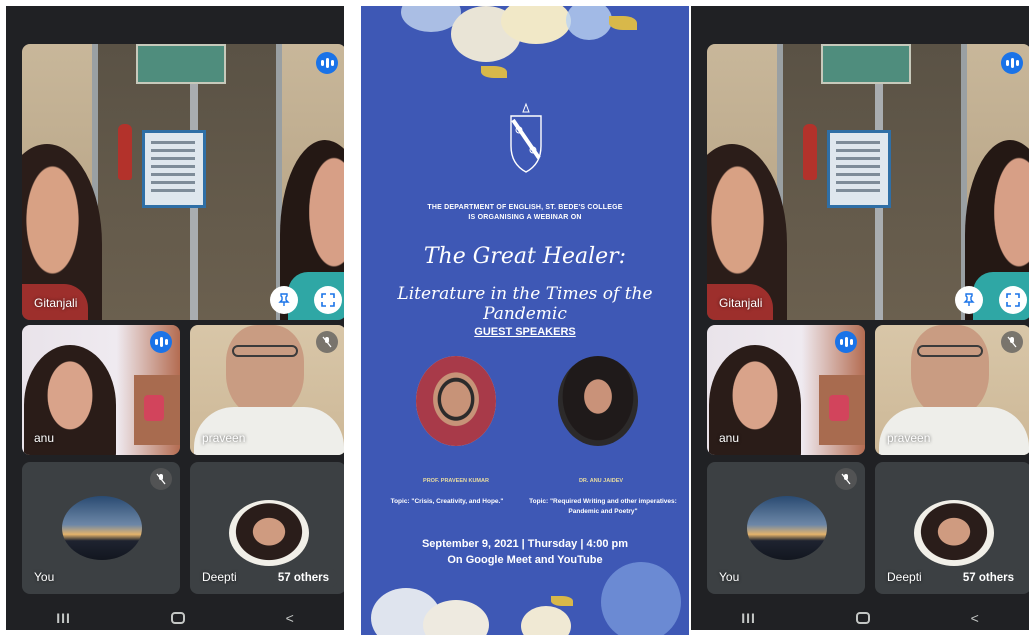 The height and width of the screenshot is (635, 1035). Describe the element at coordinates (525, 256) in the screenshot. I see `webinar-title: The Great Healer:` at that location.